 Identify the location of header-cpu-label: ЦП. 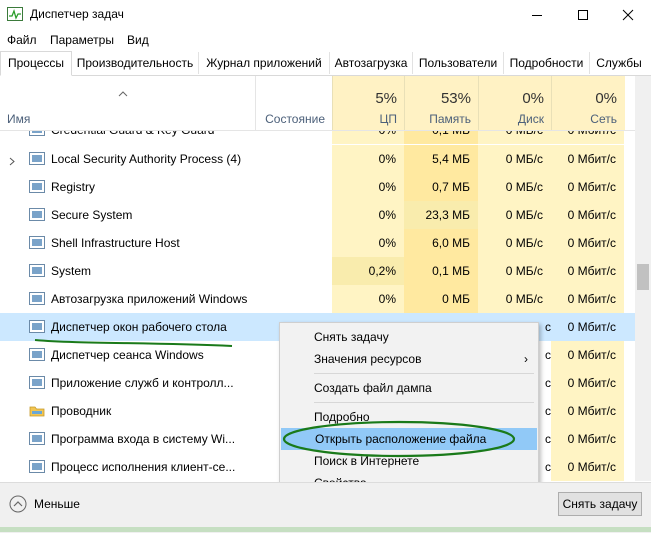
(388, 119).